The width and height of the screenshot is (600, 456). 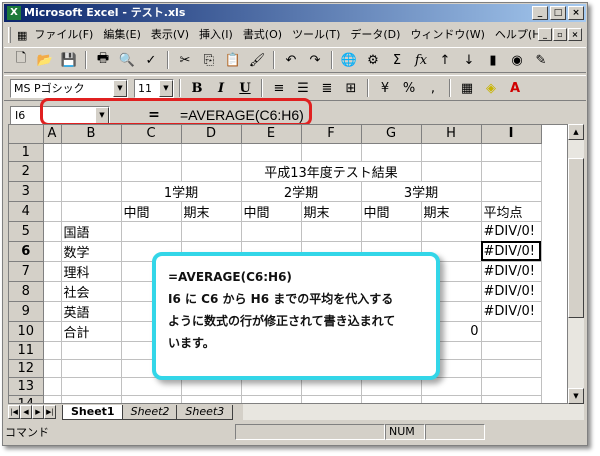 I want to click on row-header: 1, so click(x=26, y=152).